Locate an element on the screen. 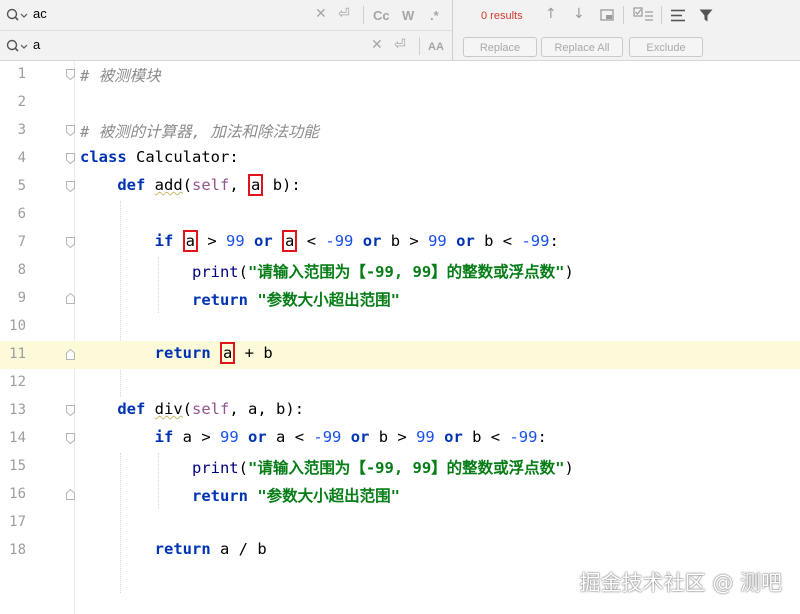 This screenshot has height=614, width=800. line-number: 14 is located at coordinates (17, 438).